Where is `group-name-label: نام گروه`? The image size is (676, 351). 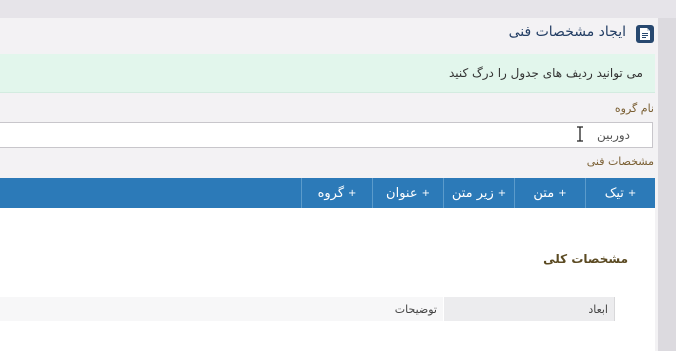
group-name-label: نام گروه is located at coordinates (634, 108).